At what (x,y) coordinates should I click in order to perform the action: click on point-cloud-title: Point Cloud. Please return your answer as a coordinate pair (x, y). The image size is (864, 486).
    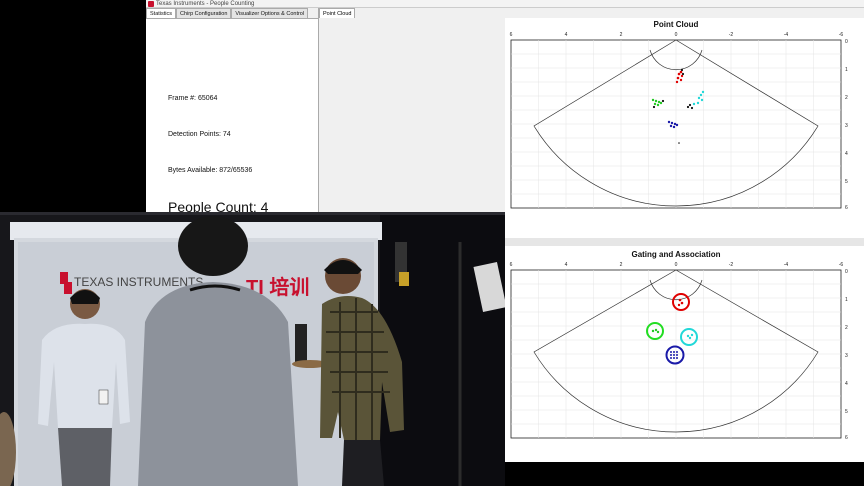
    Looking at the image, I should click on (676, 24).